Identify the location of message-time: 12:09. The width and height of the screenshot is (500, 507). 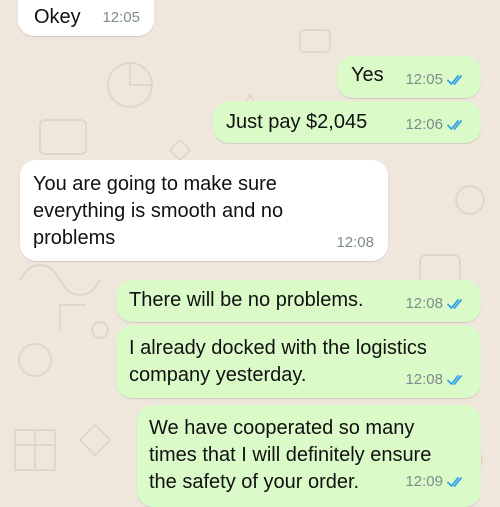
(424, 481).